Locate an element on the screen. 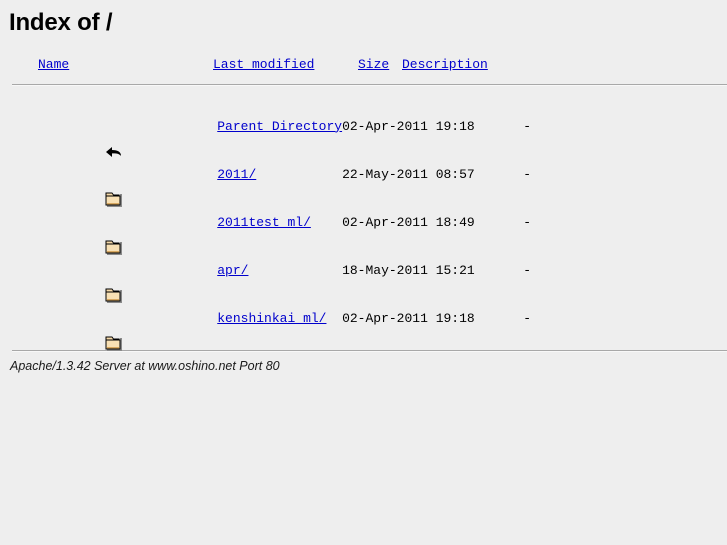 The height and width of the screenshot is (545, 727). directory-link-2011test-ml: 2011test_ml/ is located at coordinates (264, 222).